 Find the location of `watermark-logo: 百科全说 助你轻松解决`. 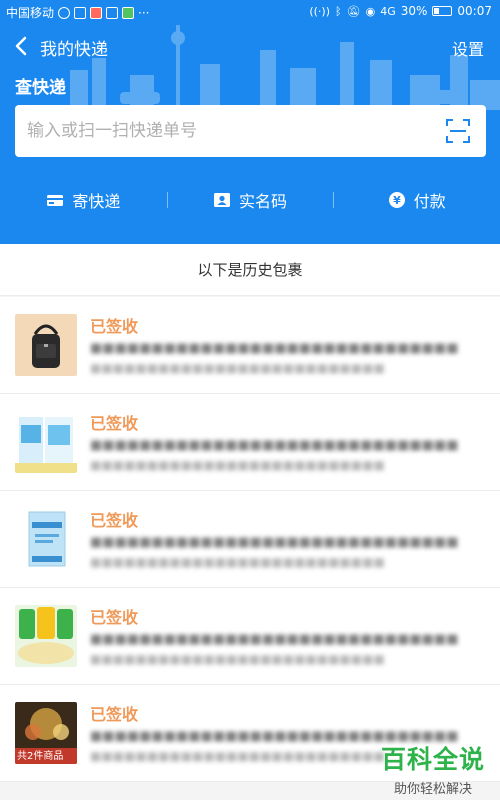

watermark-logo: 百科全说 助你轻松解决 is located at coordinates (433, 768).